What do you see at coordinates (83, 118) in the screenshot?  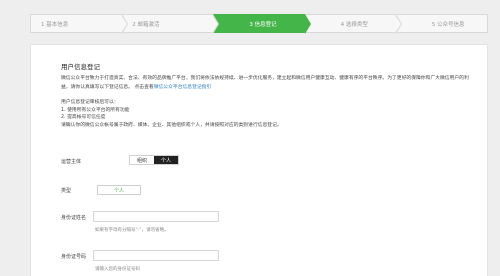 I see `benefit-item: 2. 提高帐号可信任度` at bounding box center [83, 118].